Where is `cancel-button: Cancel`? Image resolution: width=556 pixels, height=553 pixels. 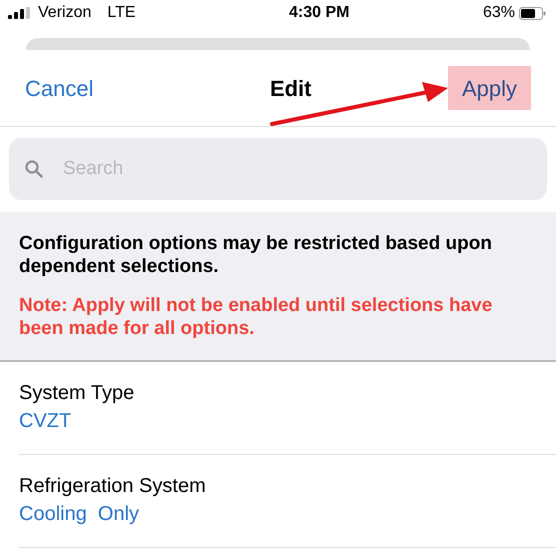
cancel-button: Cancel is located at coordinates (59, 88).